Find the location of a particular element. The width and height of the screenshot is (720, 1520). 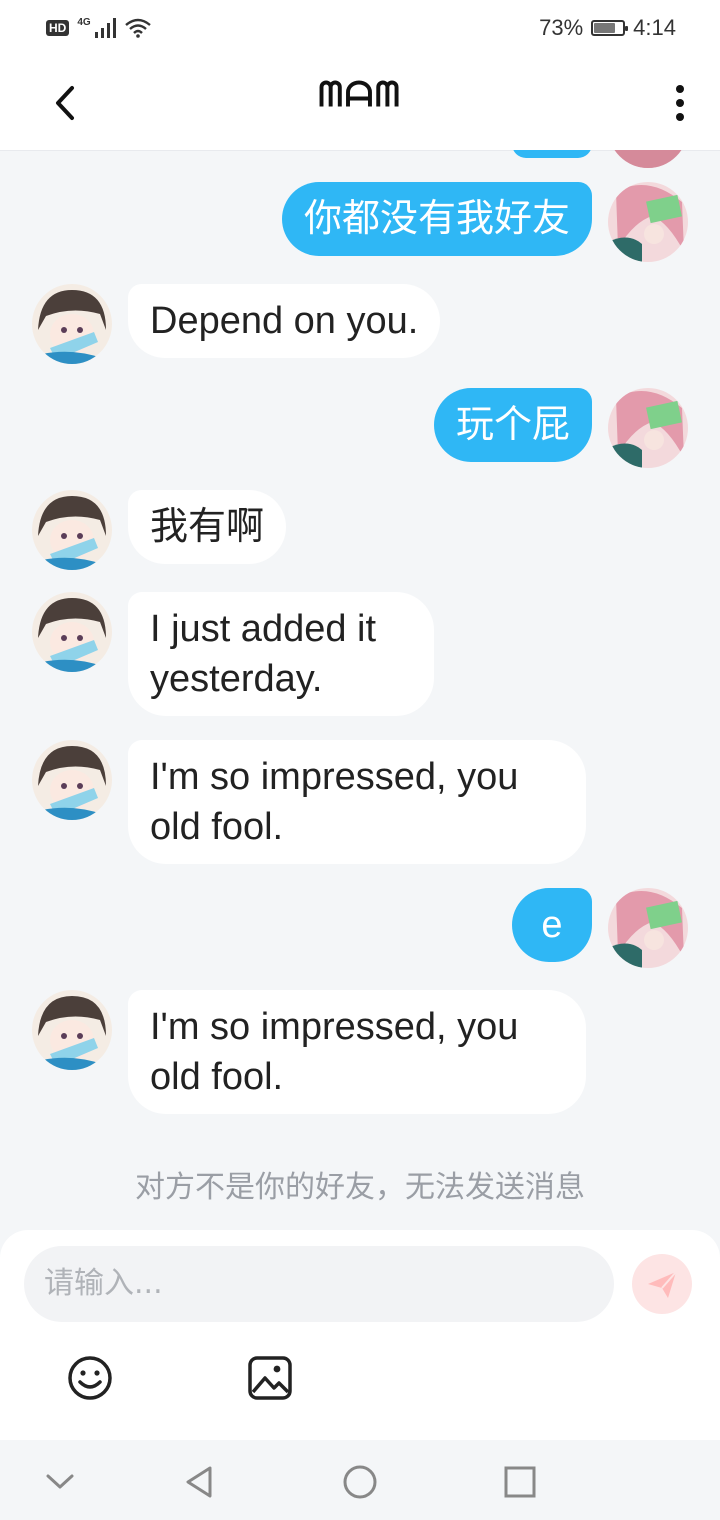

message-bubble-received: 我有啊 is located at coordinates (207, 527).